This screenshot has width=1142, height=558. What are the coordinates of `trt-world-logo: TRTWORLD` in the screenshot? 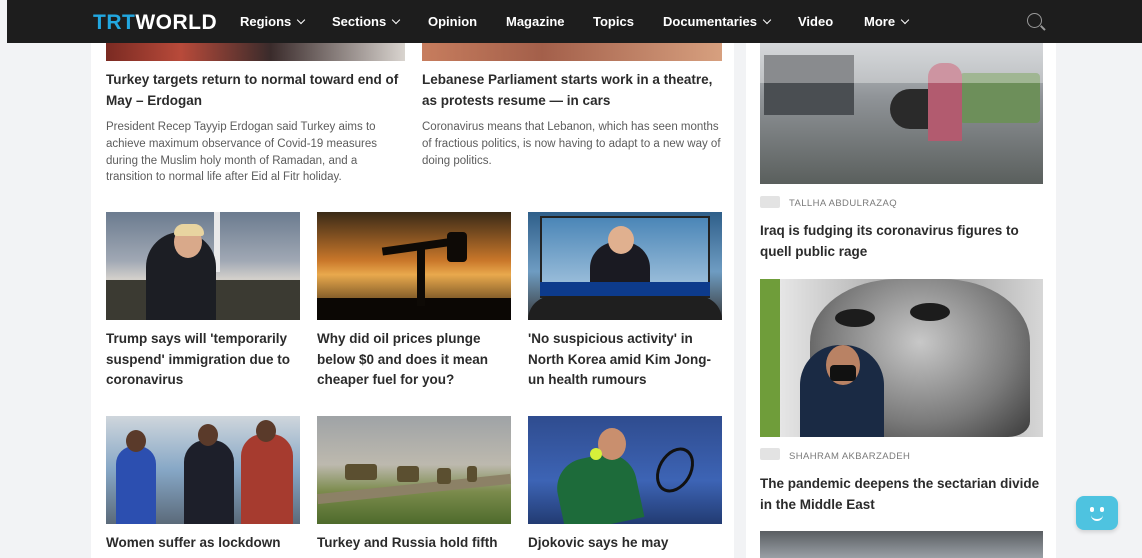 It's located at (155, 23).